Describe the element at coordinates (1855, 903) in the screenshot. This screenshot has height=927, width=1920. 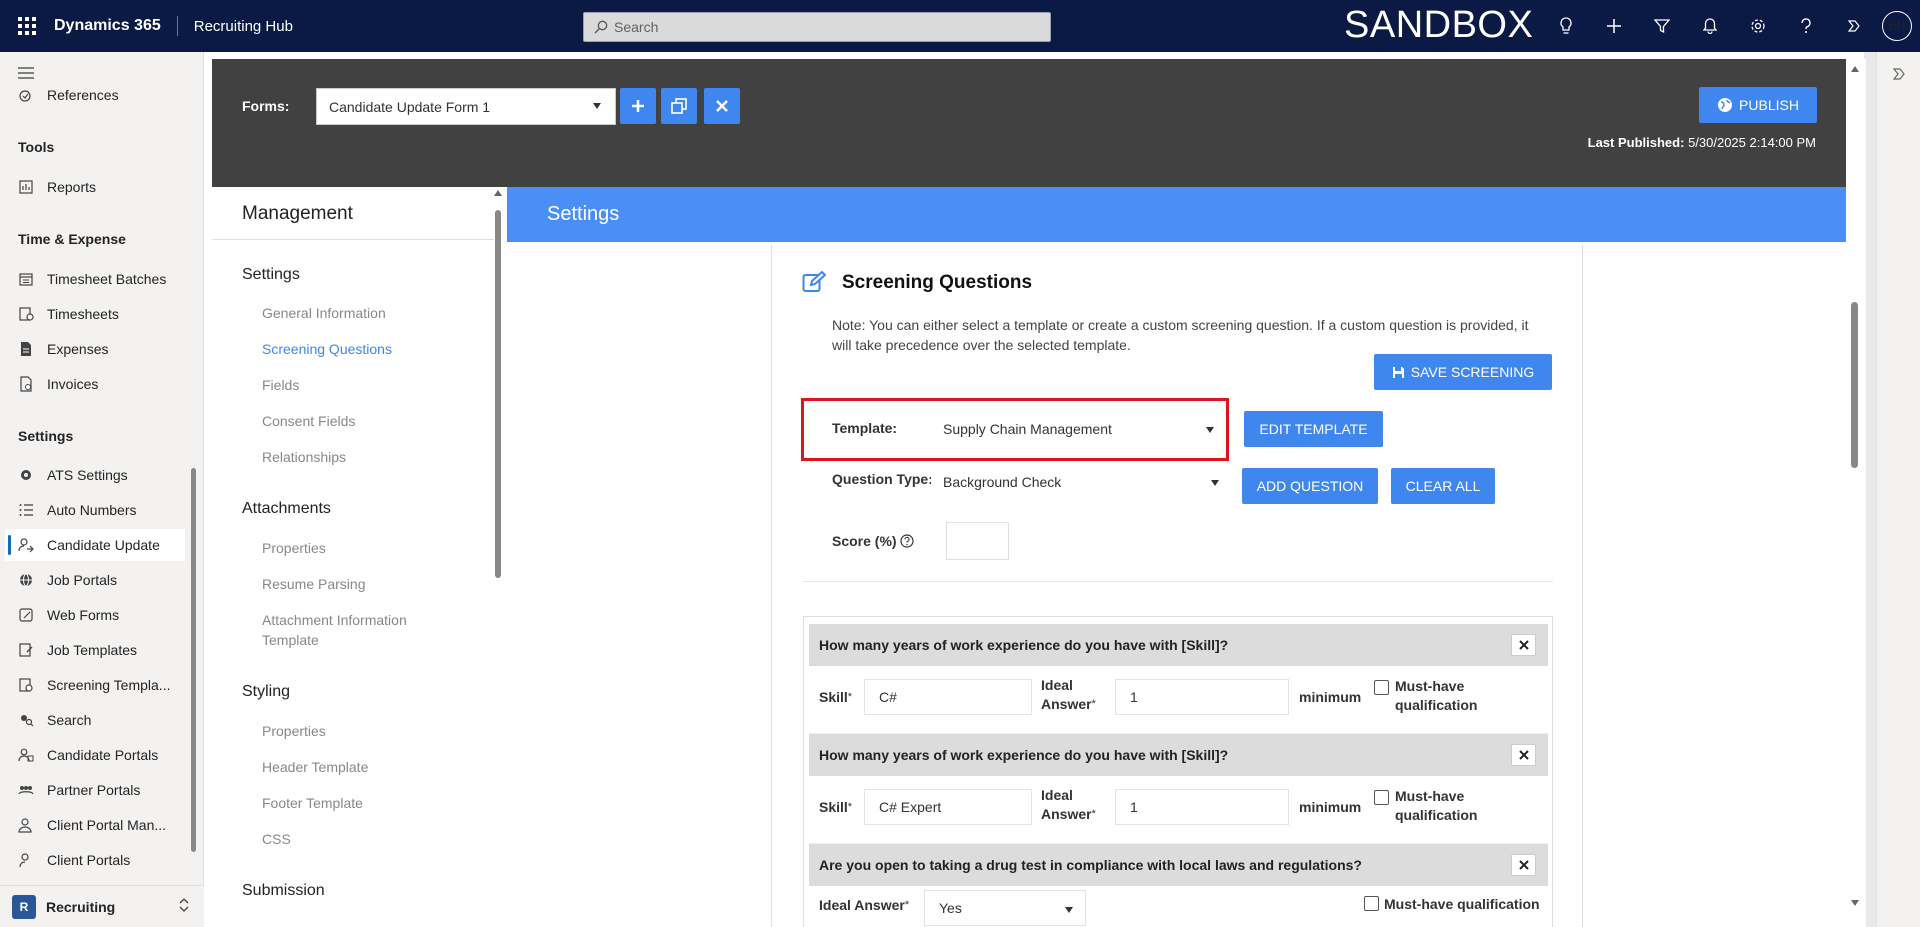
I see `scroll-down-arrow` at that location.